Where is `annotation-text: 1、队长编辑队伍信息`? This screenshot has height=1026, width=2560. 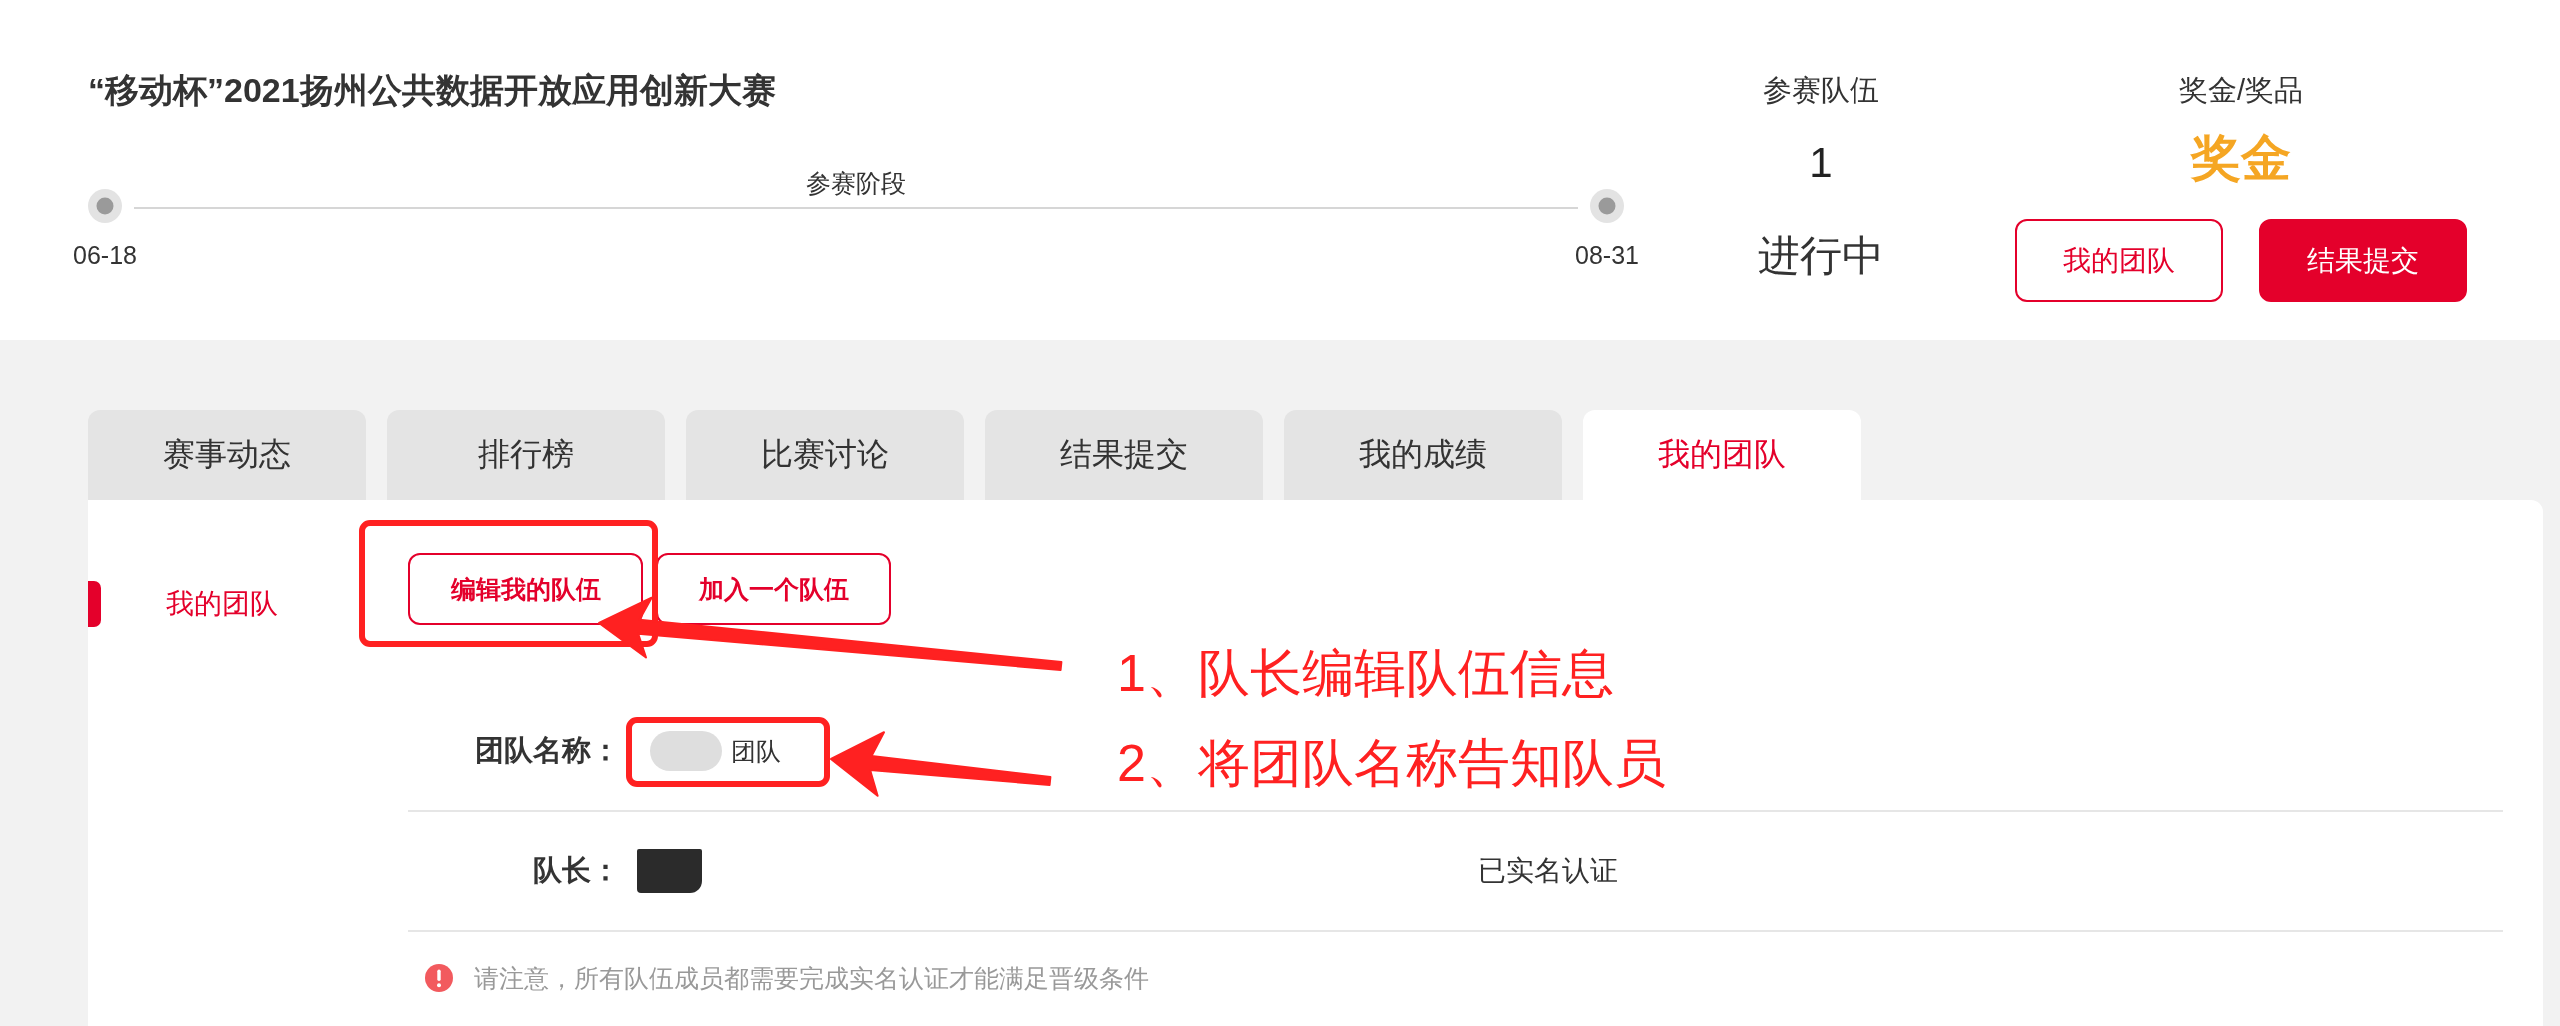 annotation-text: 1、队长编辑队伍信息 is located at coordinates (1365, 673).